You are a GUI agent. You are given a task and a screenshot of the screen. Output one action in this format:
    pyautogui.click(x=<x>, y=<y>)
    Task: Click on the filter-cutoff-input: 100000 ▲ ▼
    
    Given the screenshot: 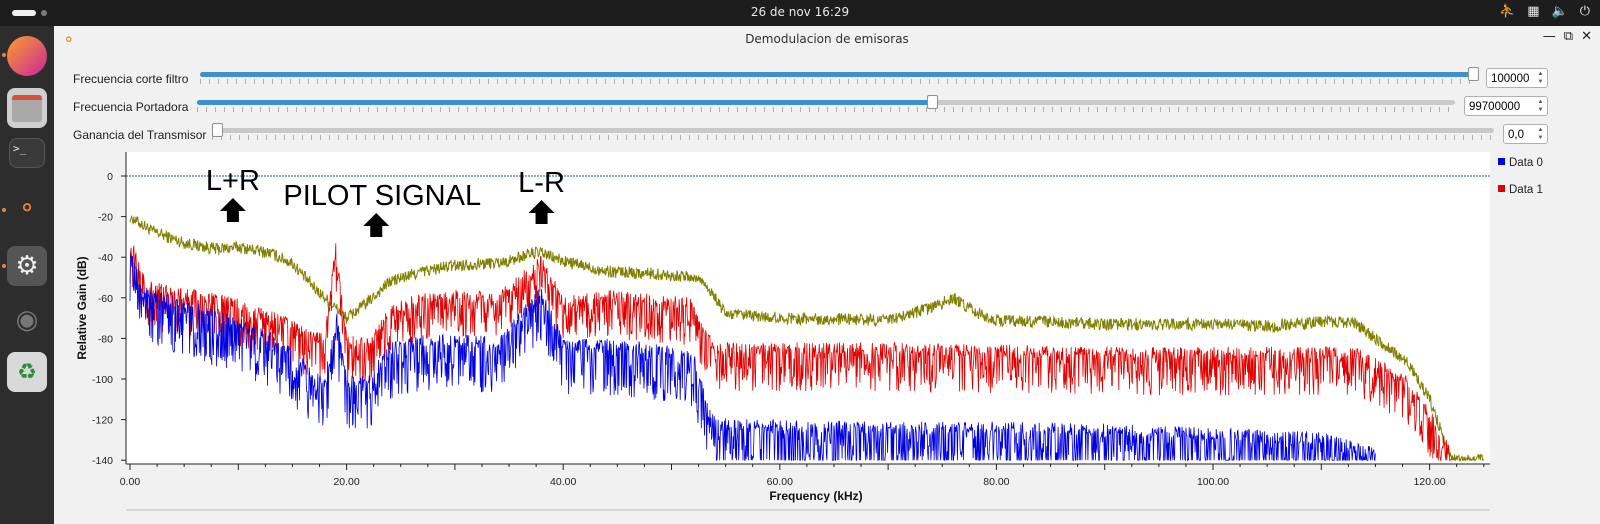 What is the action you would take?
    pyautogui.click(x=1517, y=78)
    